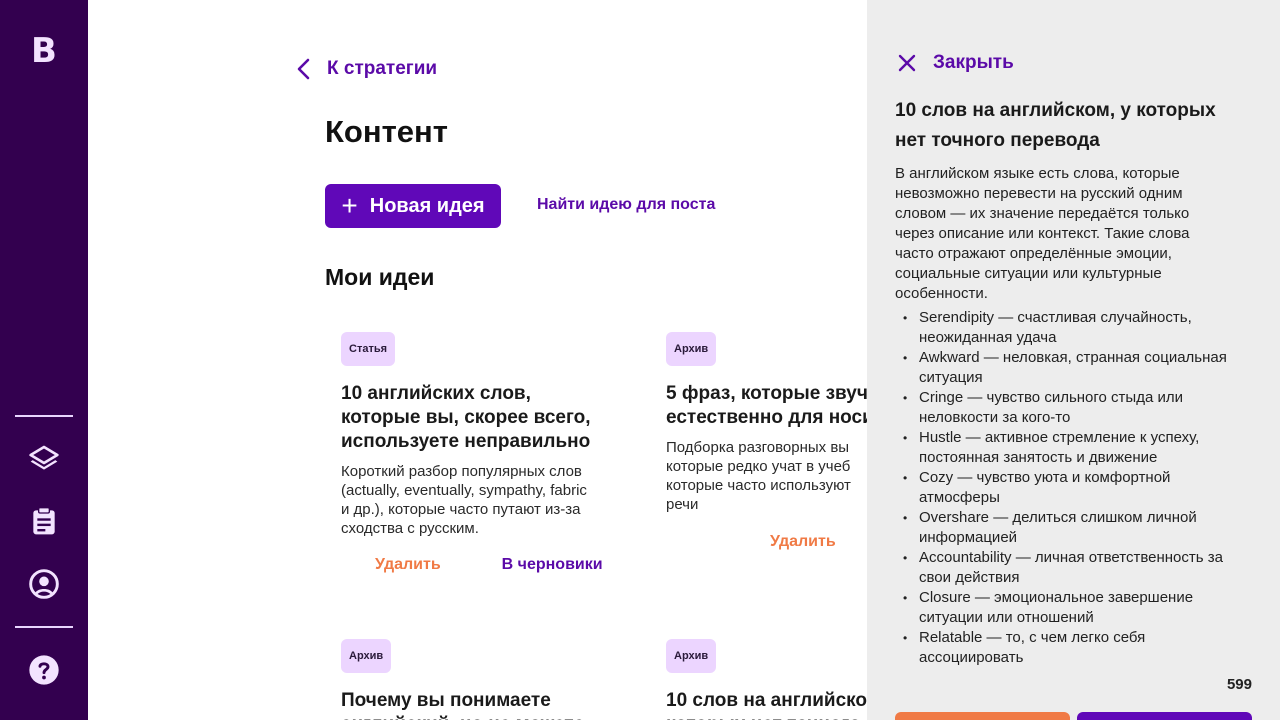 This screenshot has width=1280, height=720. I want to click on back-link-label: К стратегии, so click(382, 68).